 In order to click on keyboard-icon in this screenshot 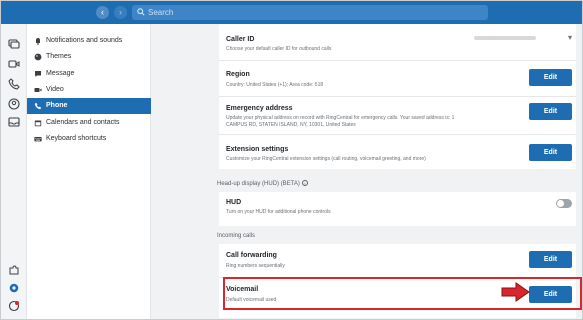, I will do `click(38, 139)`.